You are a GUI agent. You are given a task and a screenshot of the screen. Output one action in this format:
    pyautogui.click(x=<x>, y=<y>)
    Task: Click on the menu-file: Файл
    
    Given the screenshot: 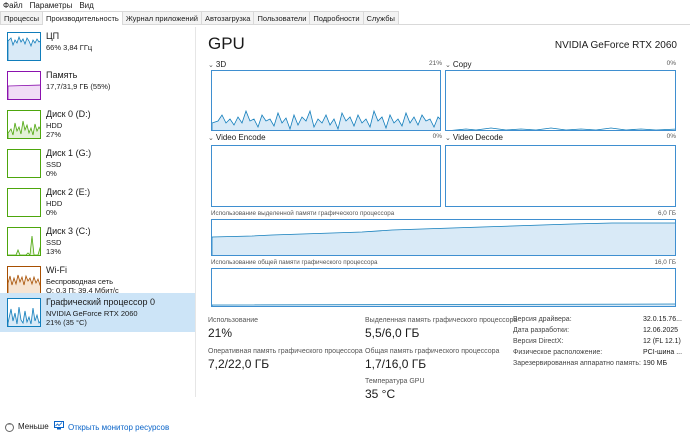 What is the action you would take?
    pyautogui.click(x=13, y=5)
    